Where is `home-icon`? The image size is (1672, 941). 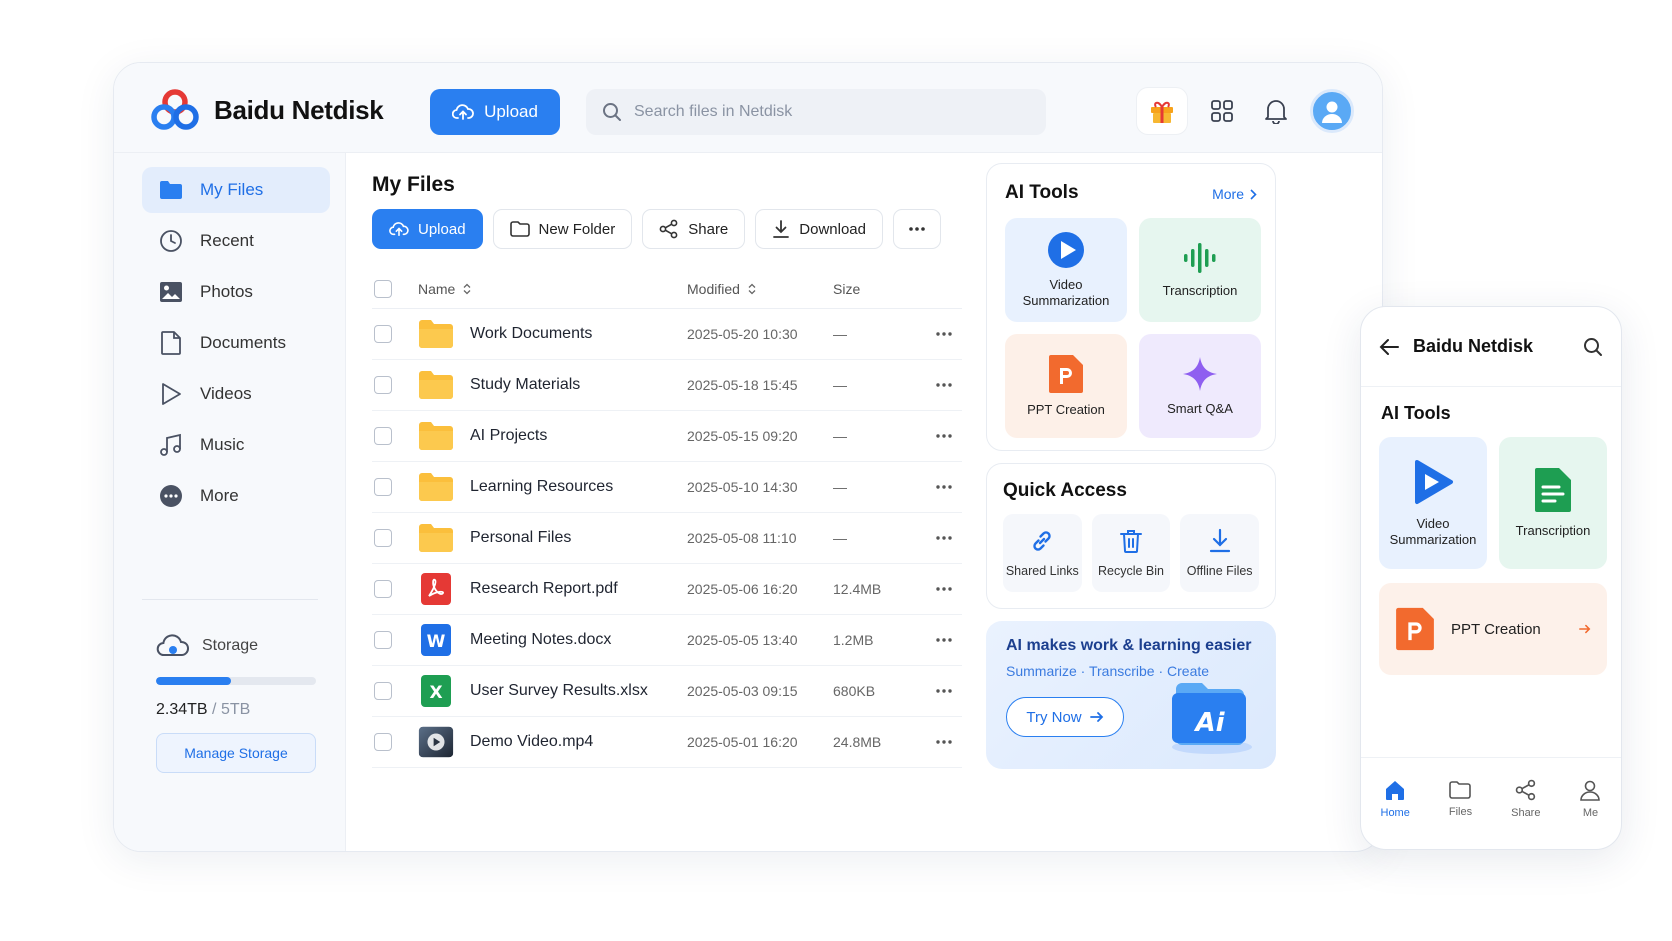
home-icon is located at coordinates (1395, 790).